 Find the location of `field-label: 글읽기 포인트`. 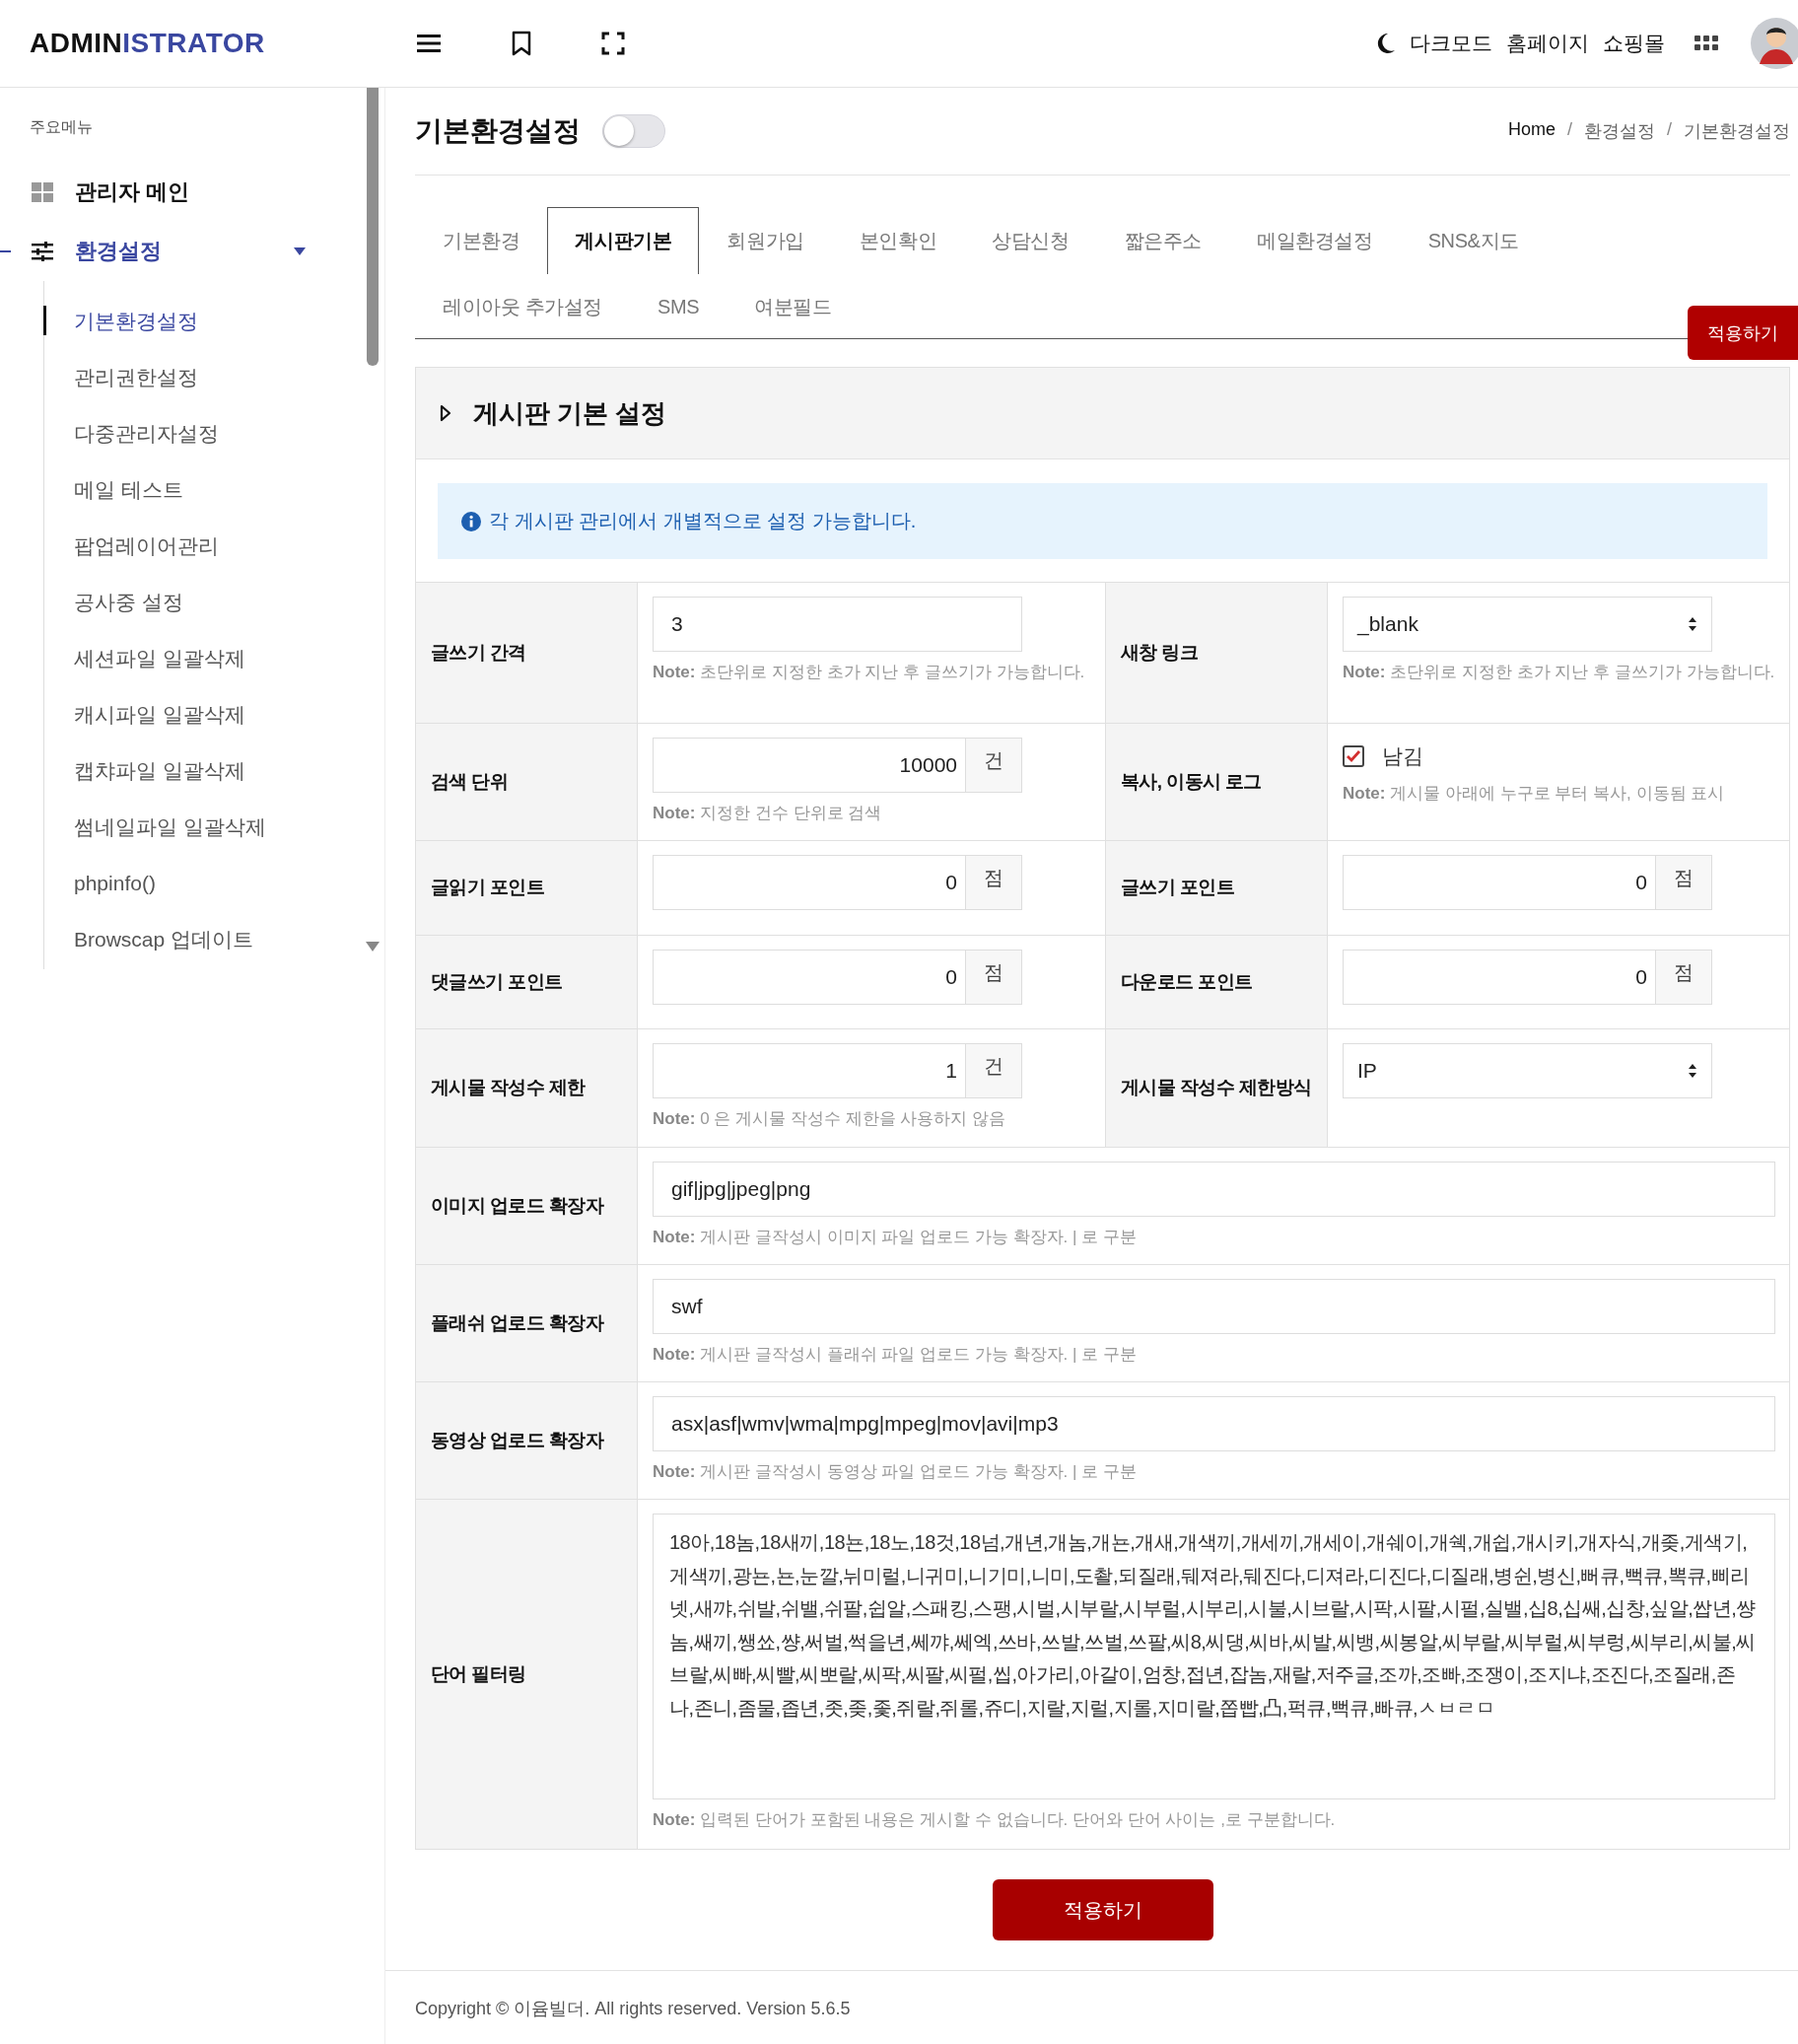

field-label: 글읽기 포인트 is located at coordinates (527, 888).